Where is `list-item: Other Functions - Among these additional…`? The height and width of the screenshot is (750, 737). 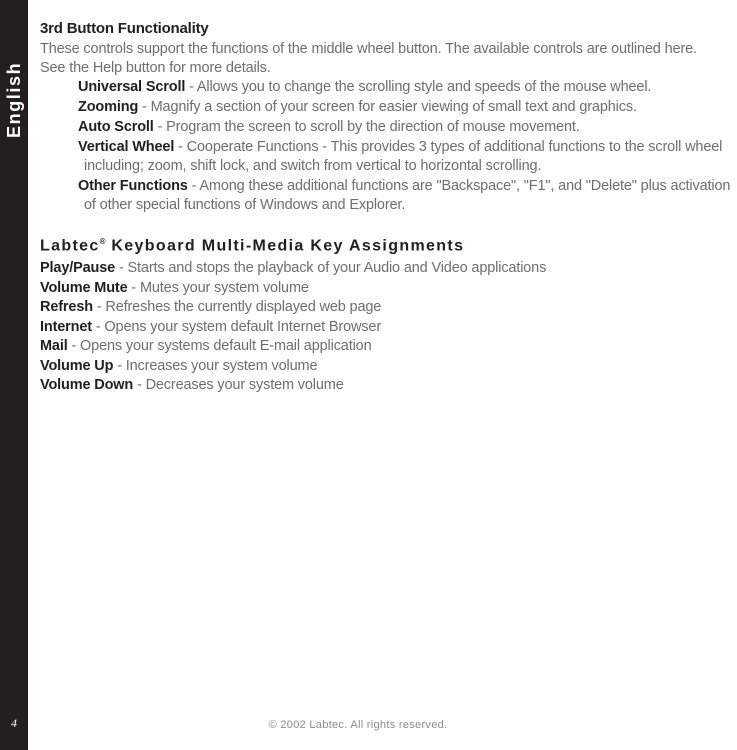 list-item: Other Functions - Among these additional… is located at coordinates (388, 196).